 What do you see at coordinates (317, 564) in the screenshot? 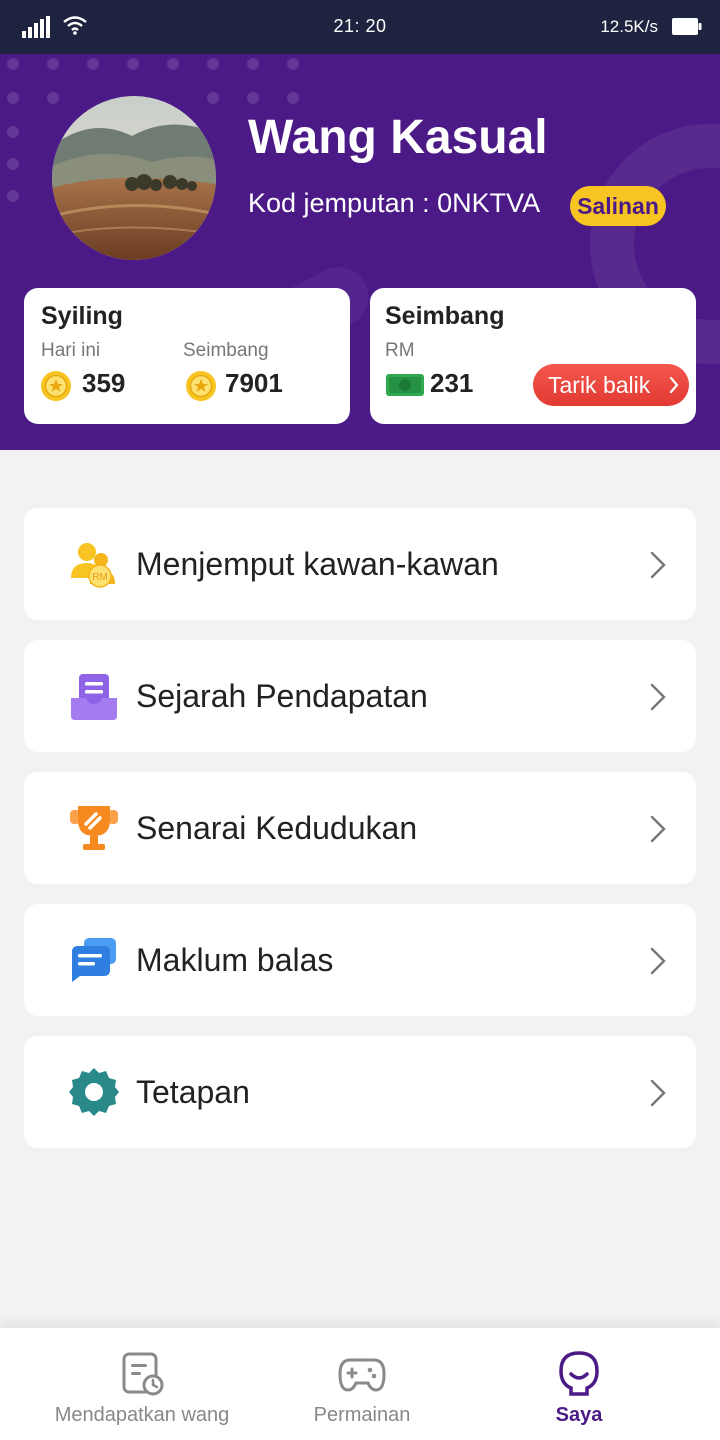
I see `menu-label: Menjemput kawan-kawan` at bounding box center [317, 564].